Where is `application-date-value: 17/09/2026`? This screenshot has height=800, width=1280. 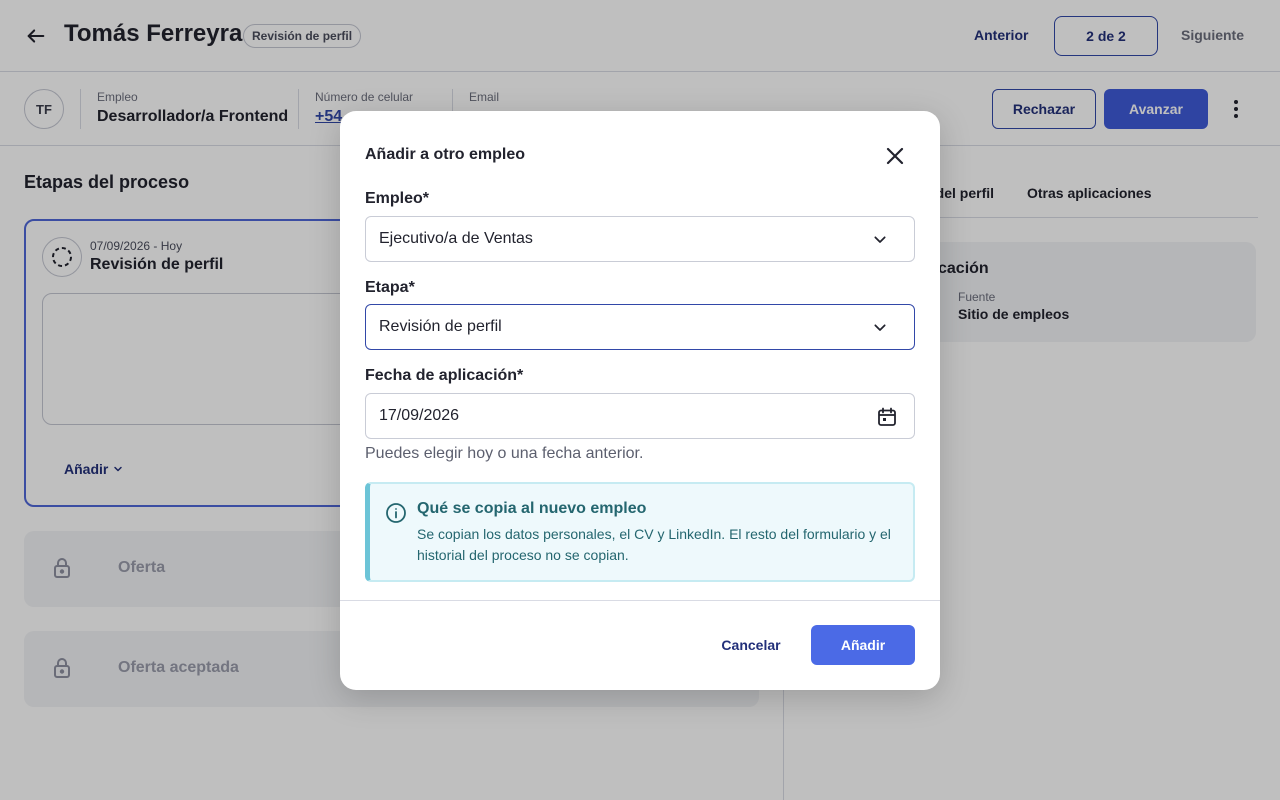 application-date-value: 17/09/2026 is located at coordinates (419, 415).